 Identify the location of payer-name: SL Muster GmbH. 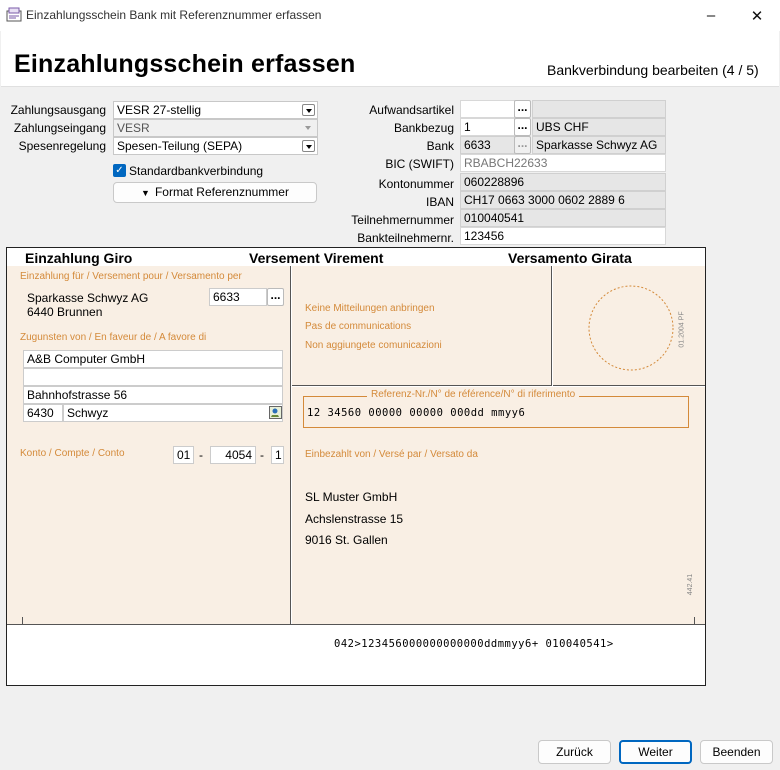
(351, 497).